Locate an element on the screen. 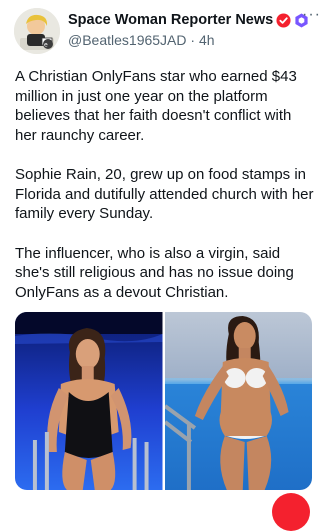 Image resolution: width=327 pixels, height=531 pixels. compose-button is located at coordinates (291, 512).